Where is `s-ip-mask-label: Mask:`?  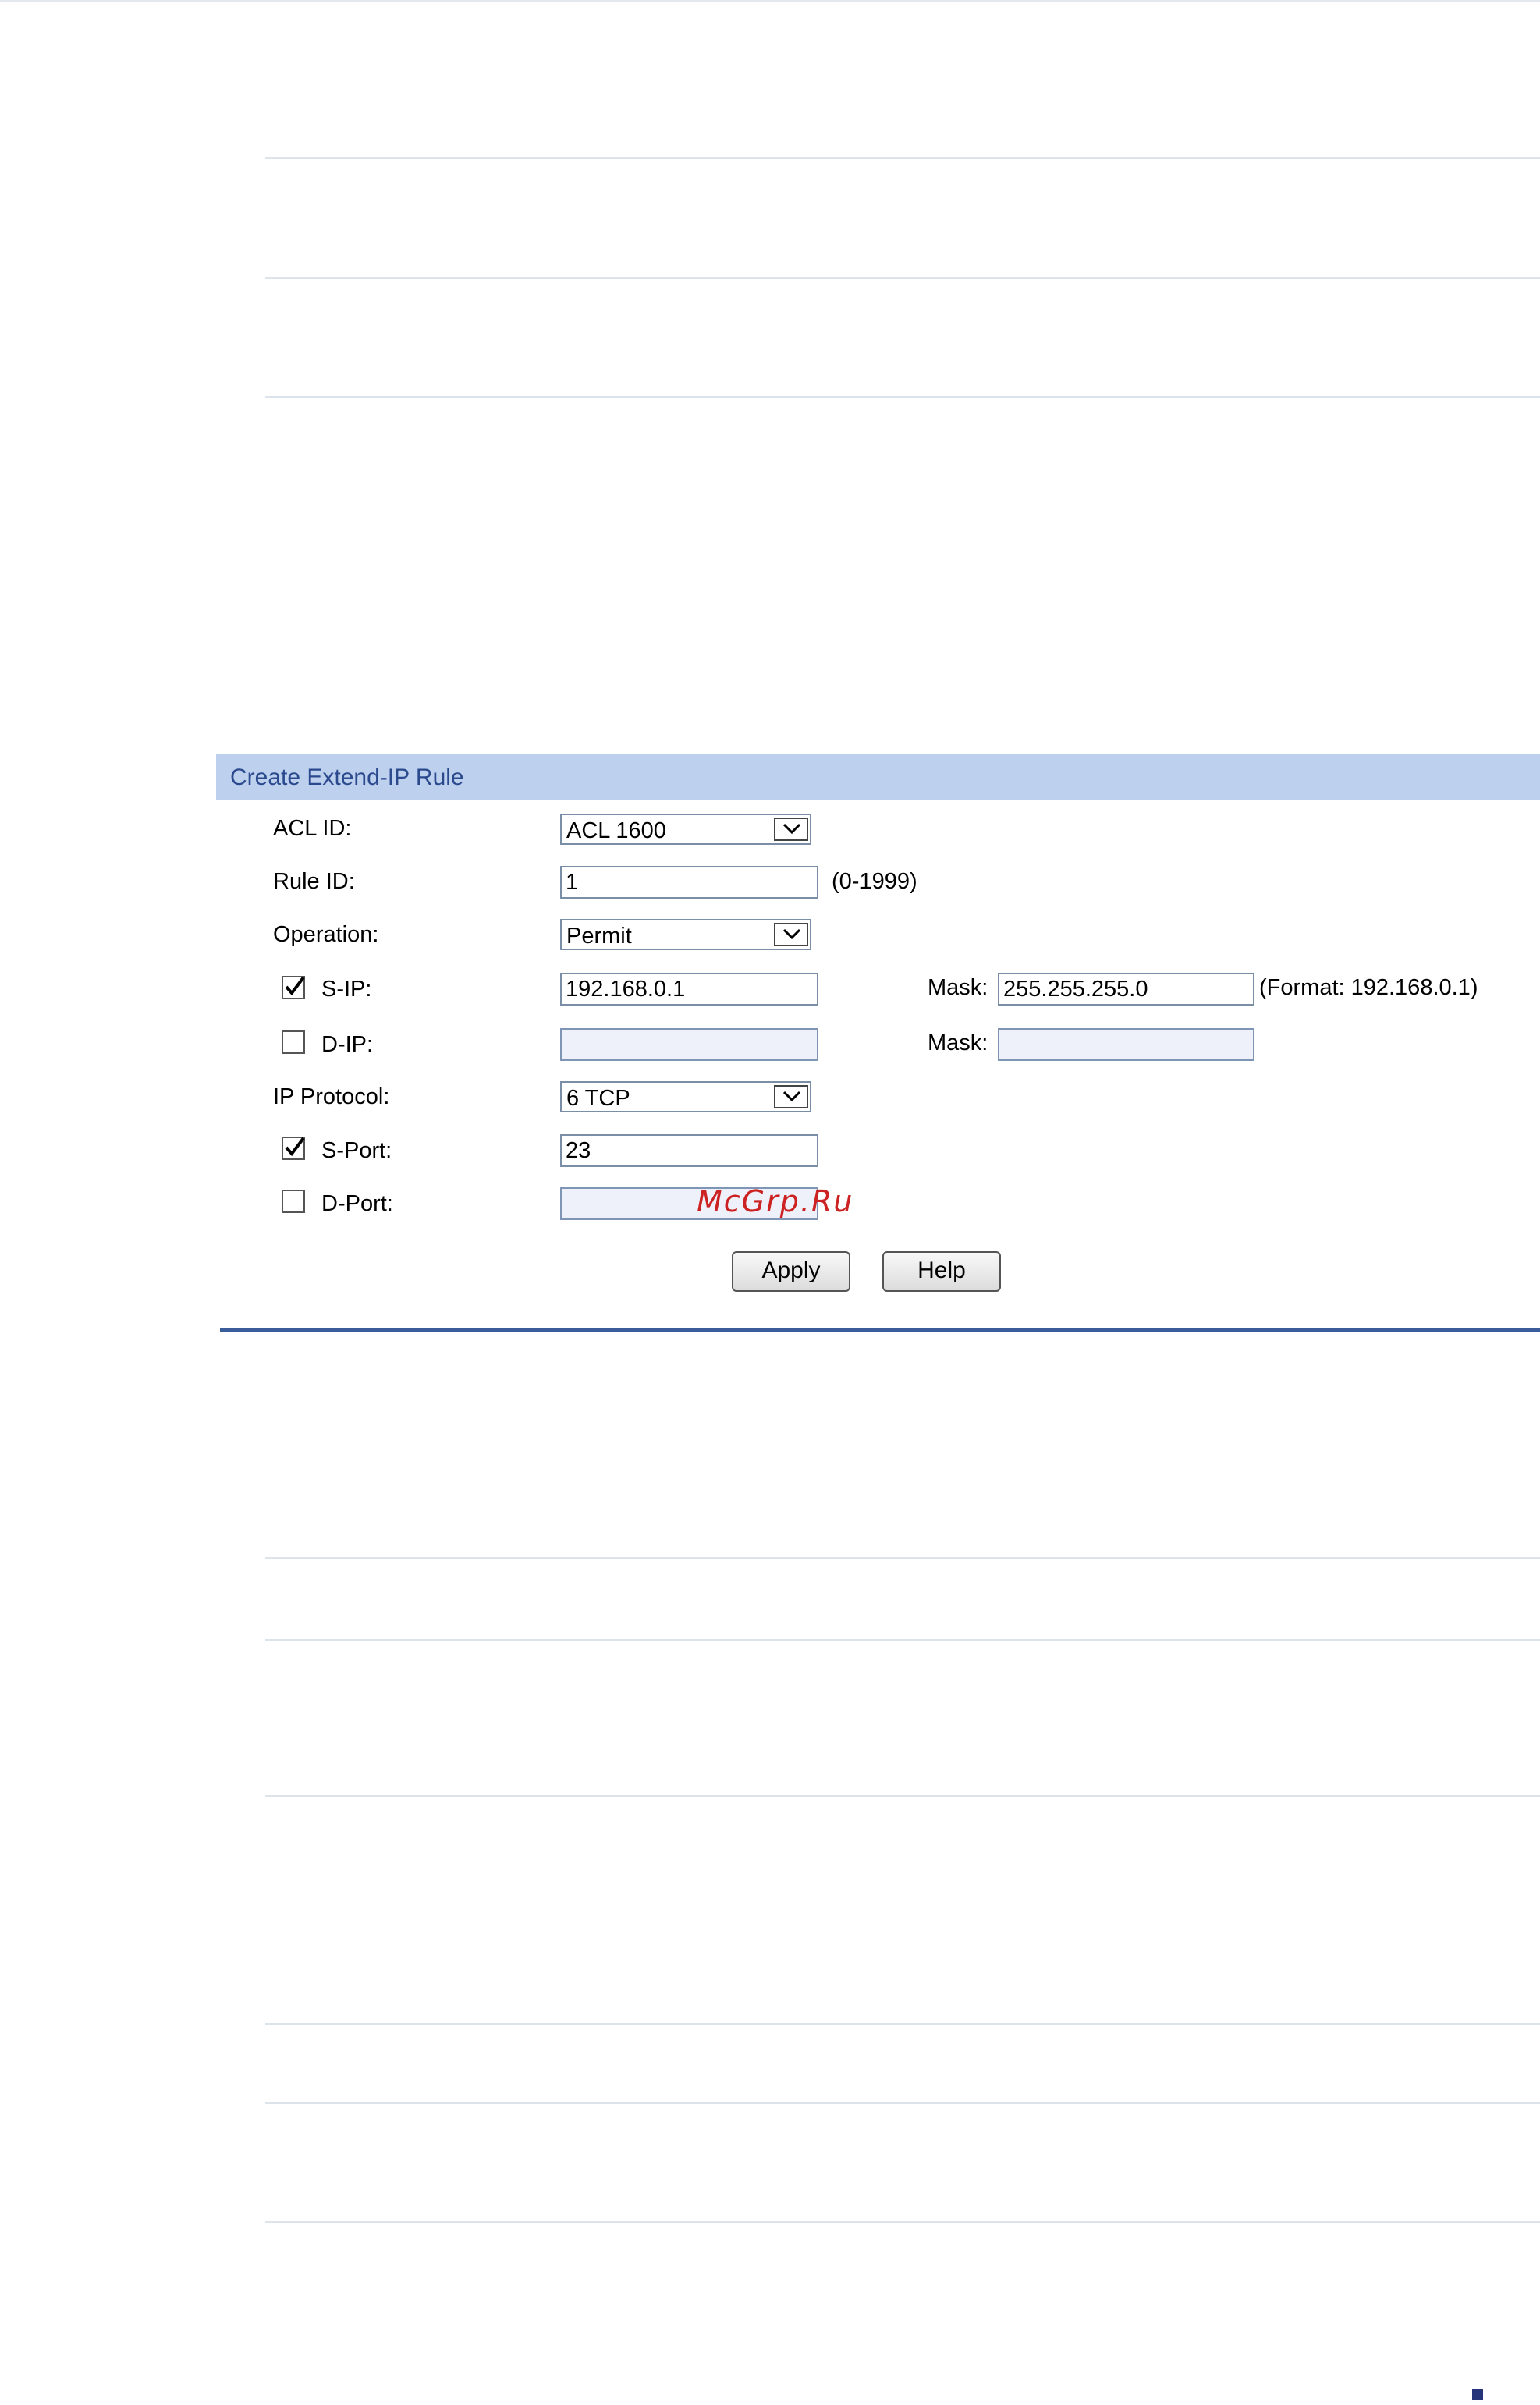
s-ip-mask-label: Mask: is located at coordinates (958, 987).